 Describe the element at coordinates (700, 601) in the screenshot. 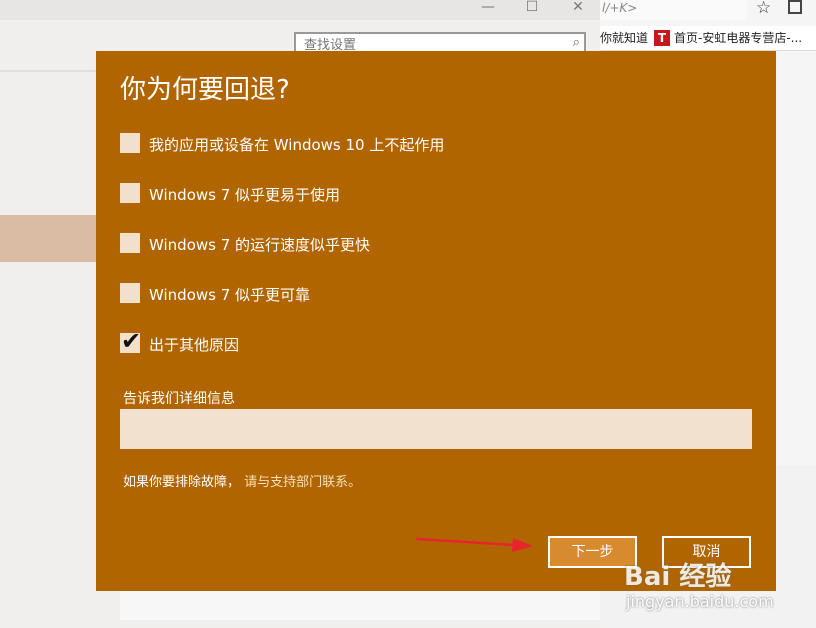

I see `watermark-url: jingyan.baidu.com` at that location.